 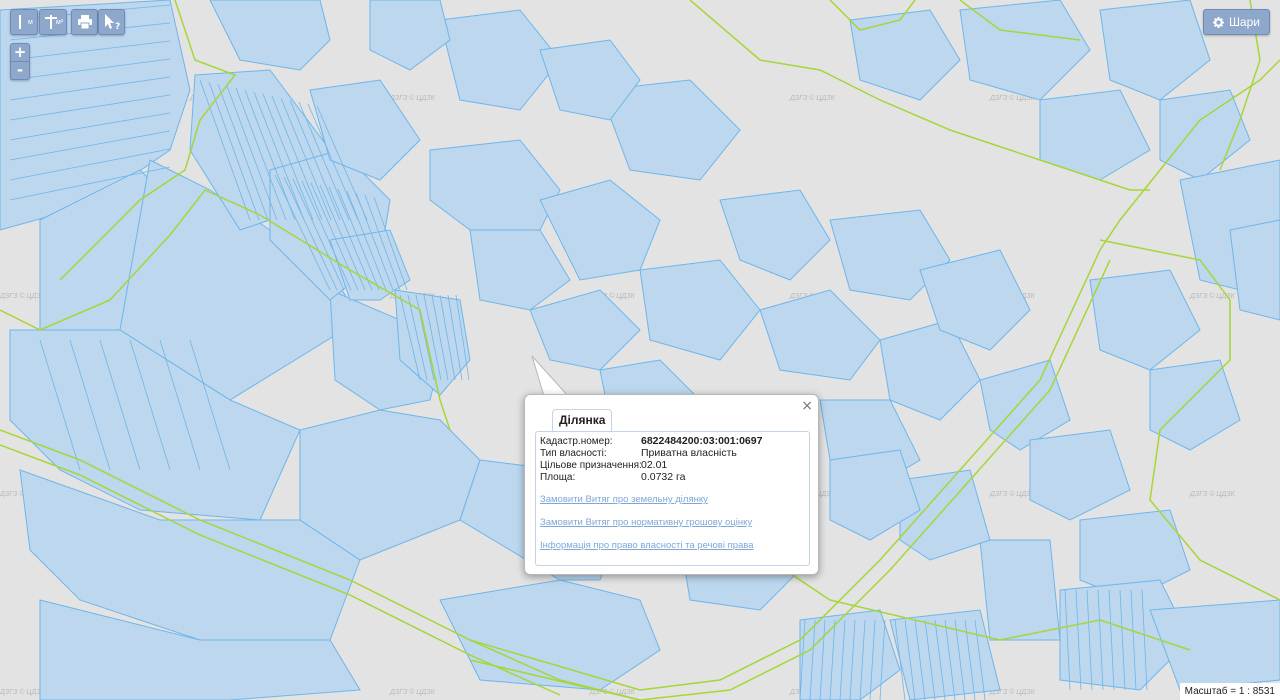 What do you see at coordinates (20, 52) in the screenshot?
I see `zoom-in-button: +` at bounding box center [20, 52].